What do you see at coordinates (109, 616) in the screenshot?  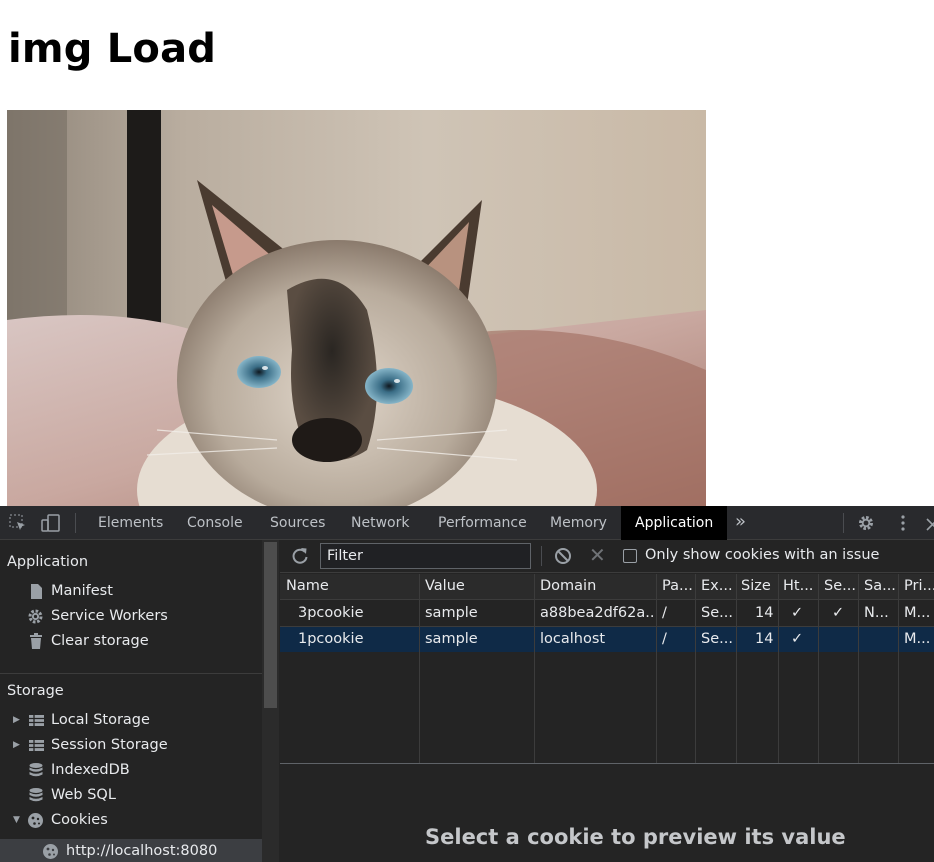 I see `sidebar-item-label: Service Workers` at bounding box center [109, 616].